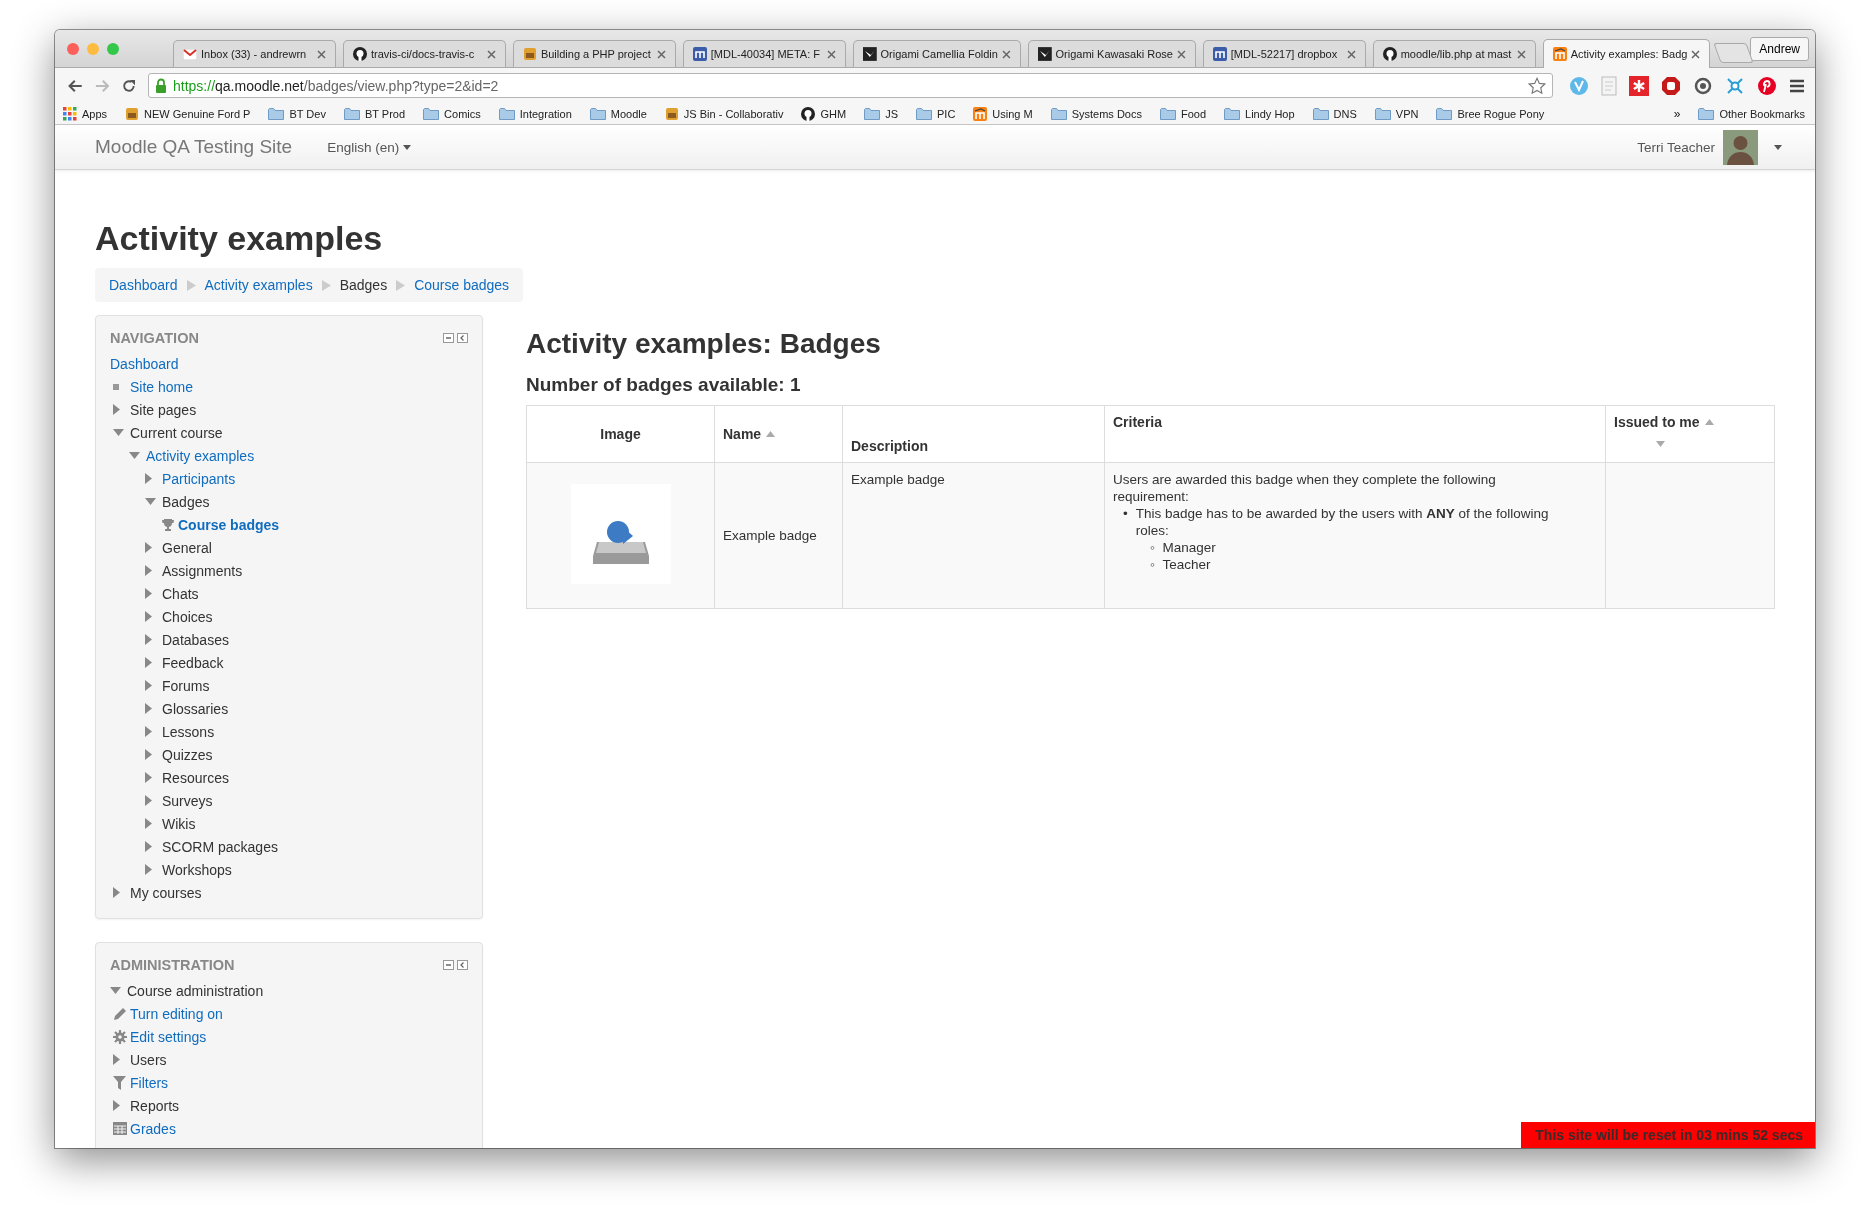 The height and width of the screenshot is (1227, 1870). I want to click on nav-item: Resources, so click(195, 777).